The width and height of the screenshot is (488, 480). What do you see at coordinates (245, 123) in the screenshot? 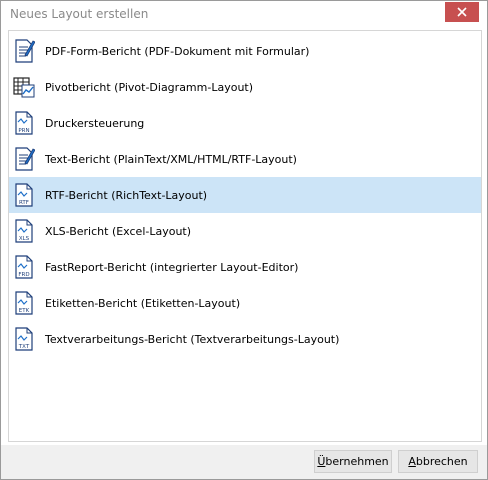
I see `list-item-druckersteuerung: PRN Druckersteuerung` at bounding box center [245, 123].